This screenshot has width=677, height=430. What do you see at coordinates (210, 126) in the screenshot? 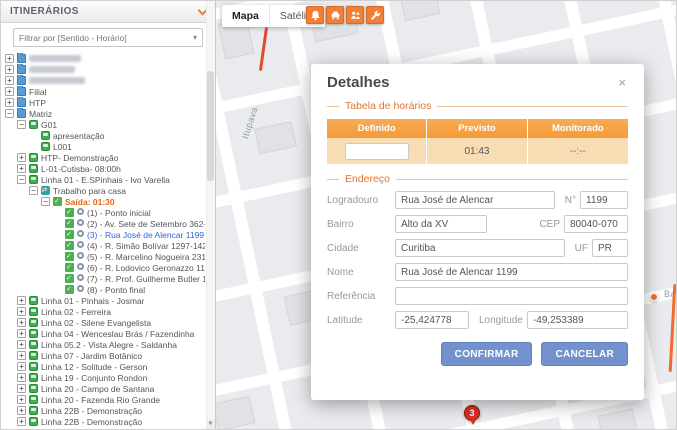
I see `scrollbar-thumb` at bounding box center [210, 126].